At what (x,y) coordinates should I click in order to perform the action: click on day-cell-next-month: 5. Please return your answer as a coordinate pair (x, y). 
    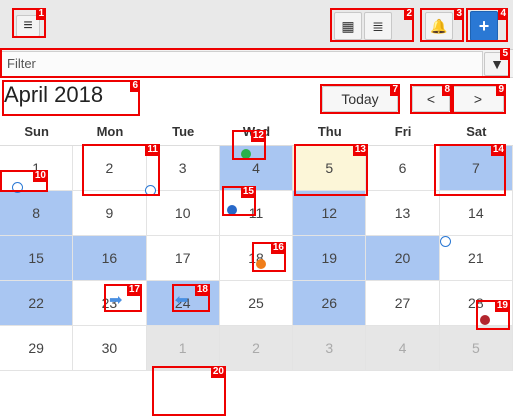
    Looking at the image, I should click on (476, 348).